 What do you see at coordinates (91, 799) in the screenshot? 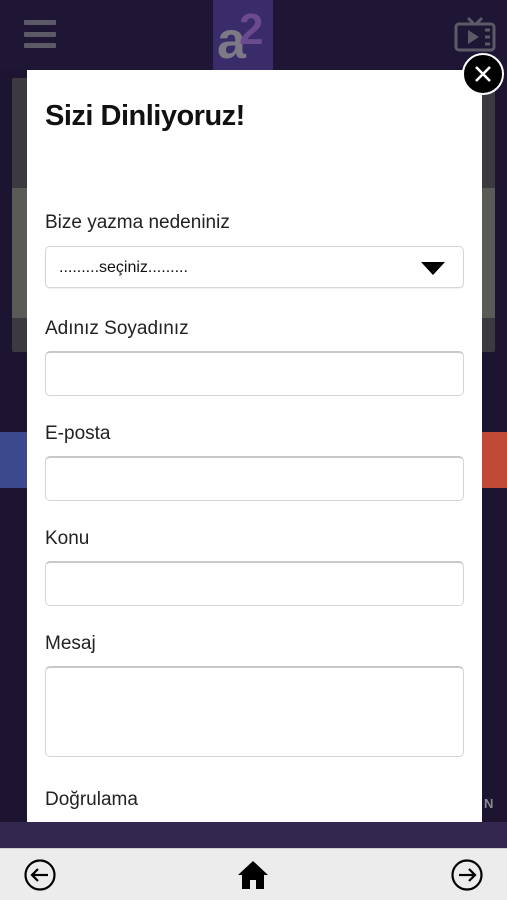
I see `captcha-label: Doğrulama` at bounding box center [91, 799].